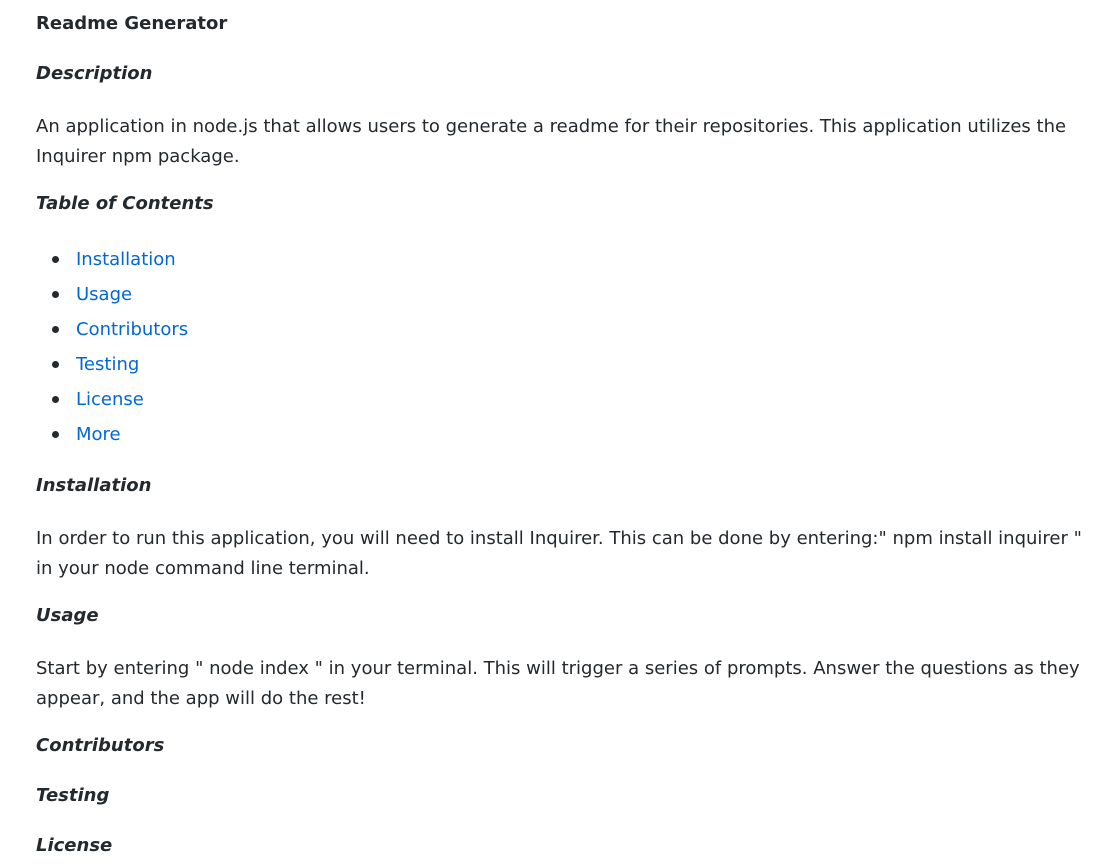 This screenshot has height=865, width=1116. What do you see at coordinates (94, 485) in the screenshot?
I see `installation-heading: Installation` at bounding box center [94, 485].